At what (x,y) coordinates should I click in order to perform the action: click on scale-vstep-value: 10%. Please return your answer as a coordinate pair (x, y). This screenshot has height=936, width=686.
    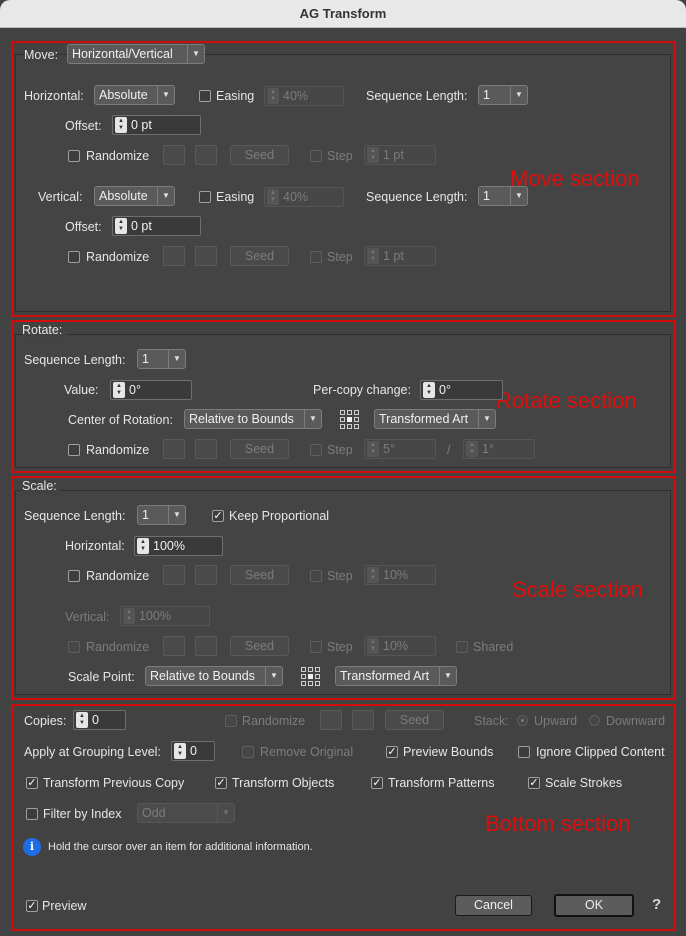
    Looking at the image, I should click on (396, 646).